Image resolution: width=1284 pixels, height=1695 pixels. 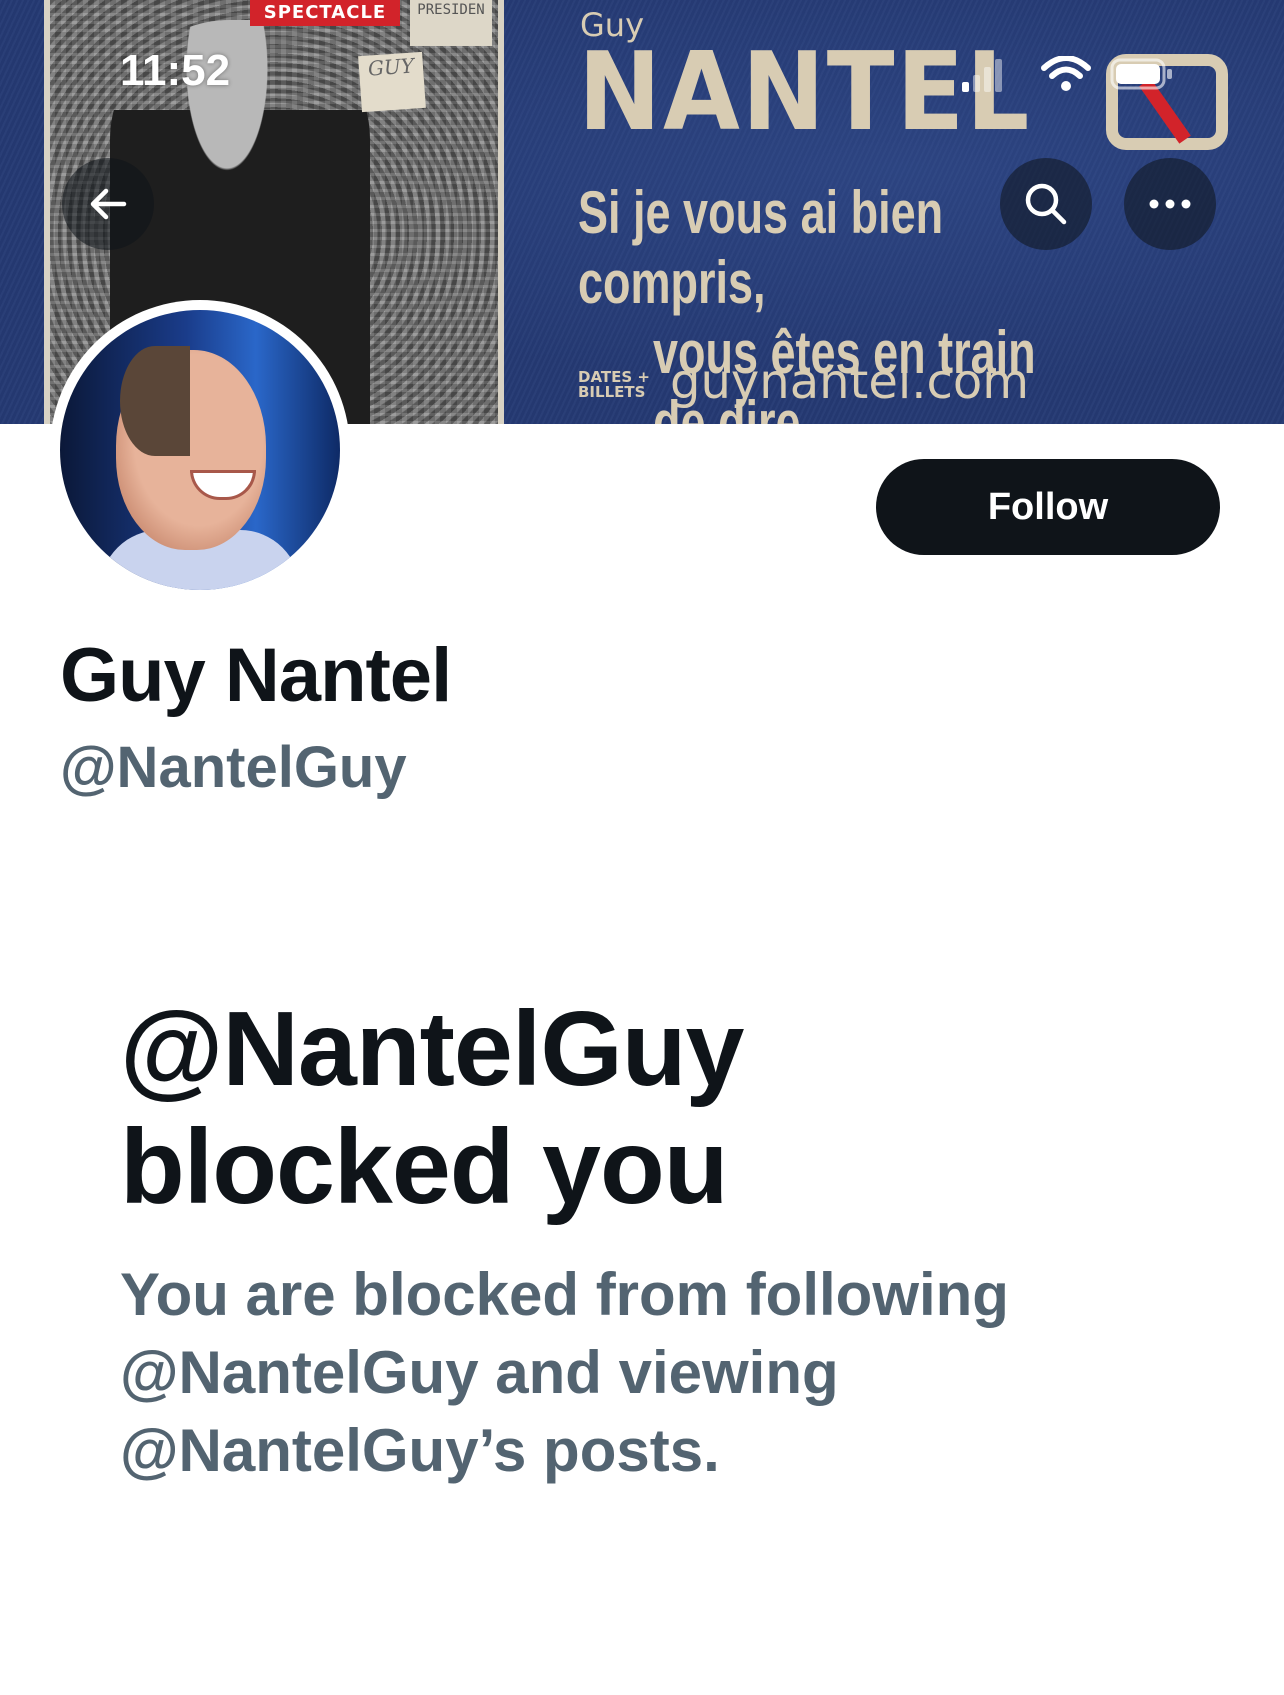 I want to click on search-icon, so click(x=1046, y=204).